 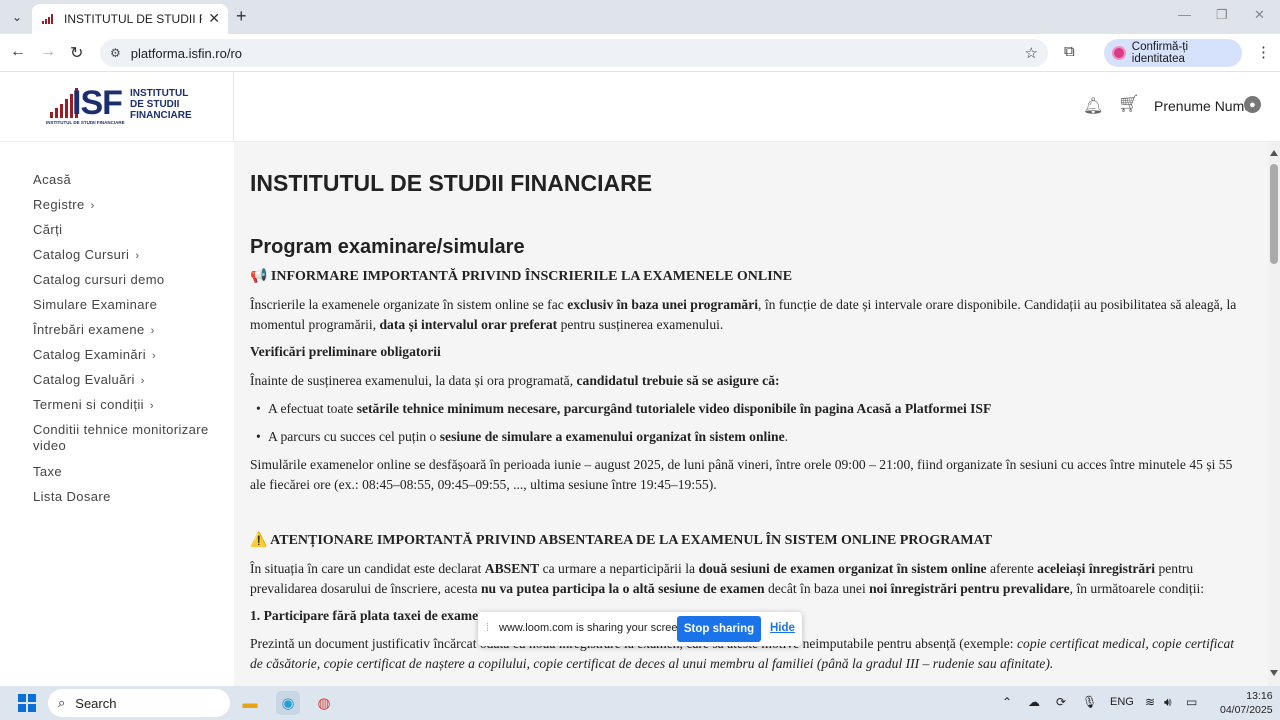 I want to click on stop-sharing-button: Stop sharing, so click(x=719, y=629).